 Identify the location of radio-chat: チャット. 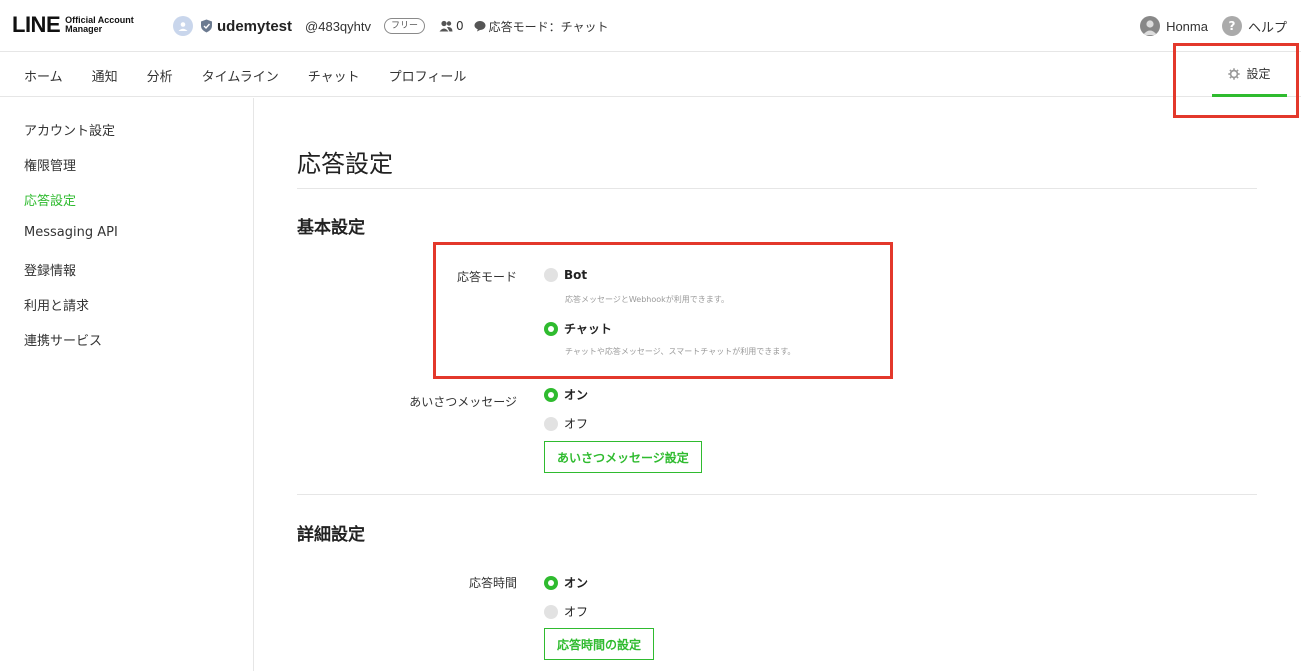
(578, 328).